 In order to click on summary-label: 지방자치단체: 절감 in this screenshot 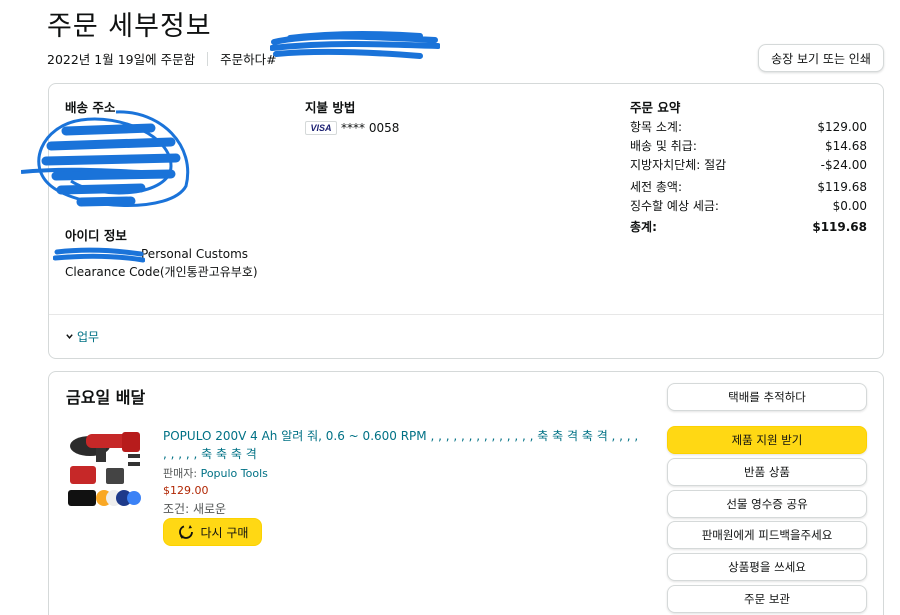, I will do `click(678, 165)`.